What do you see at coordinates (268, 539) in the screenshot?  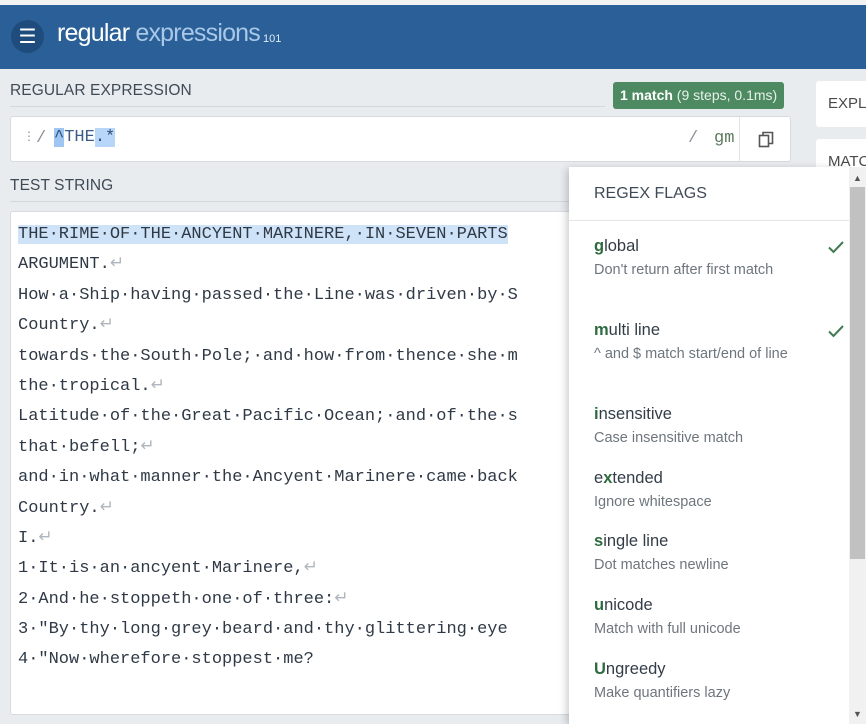 I see `test-line: I.↵` at bounding box center [268, 539].